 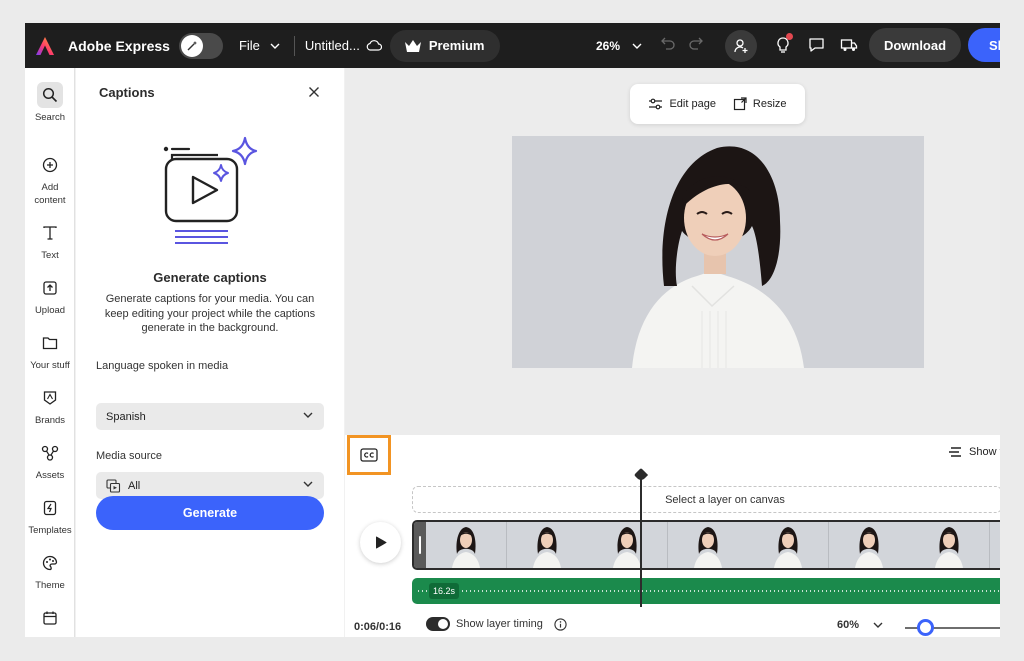 What do you see at coordinates (113, 485) in the screenshot?
I see `media-stack-icon` at bounding box center [113, 485].